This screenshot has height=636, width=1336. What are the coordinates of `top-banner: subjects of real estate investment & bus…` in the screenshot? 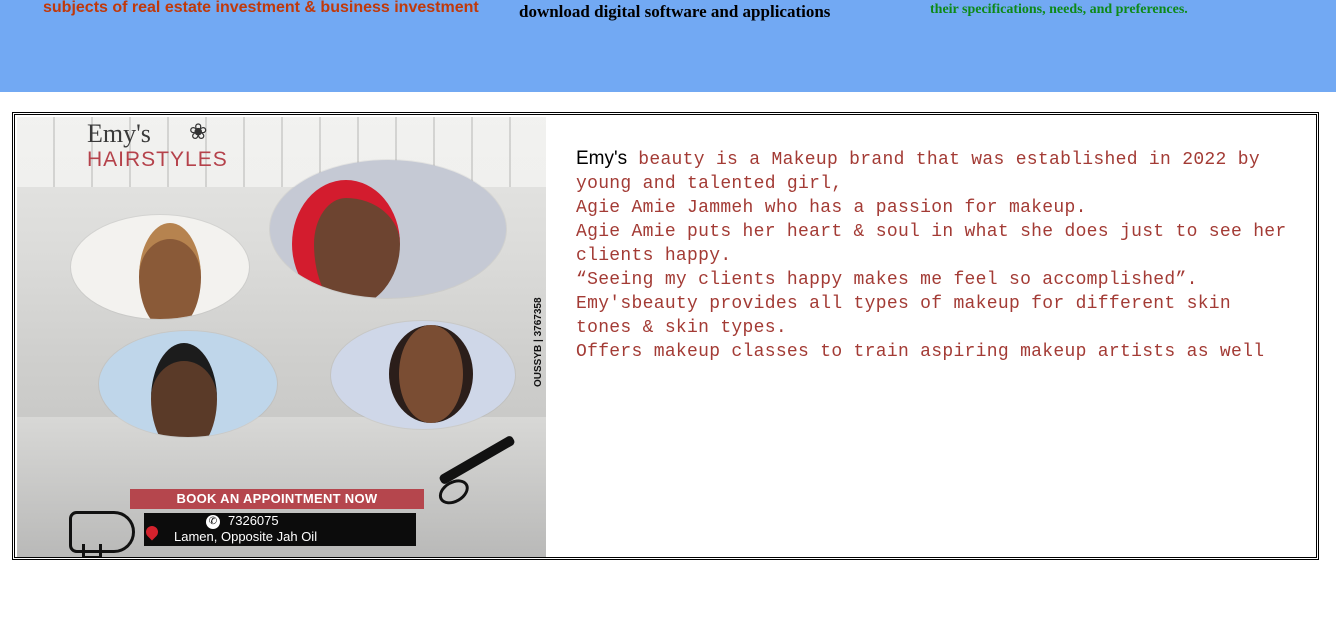 It's located at (668, 46).